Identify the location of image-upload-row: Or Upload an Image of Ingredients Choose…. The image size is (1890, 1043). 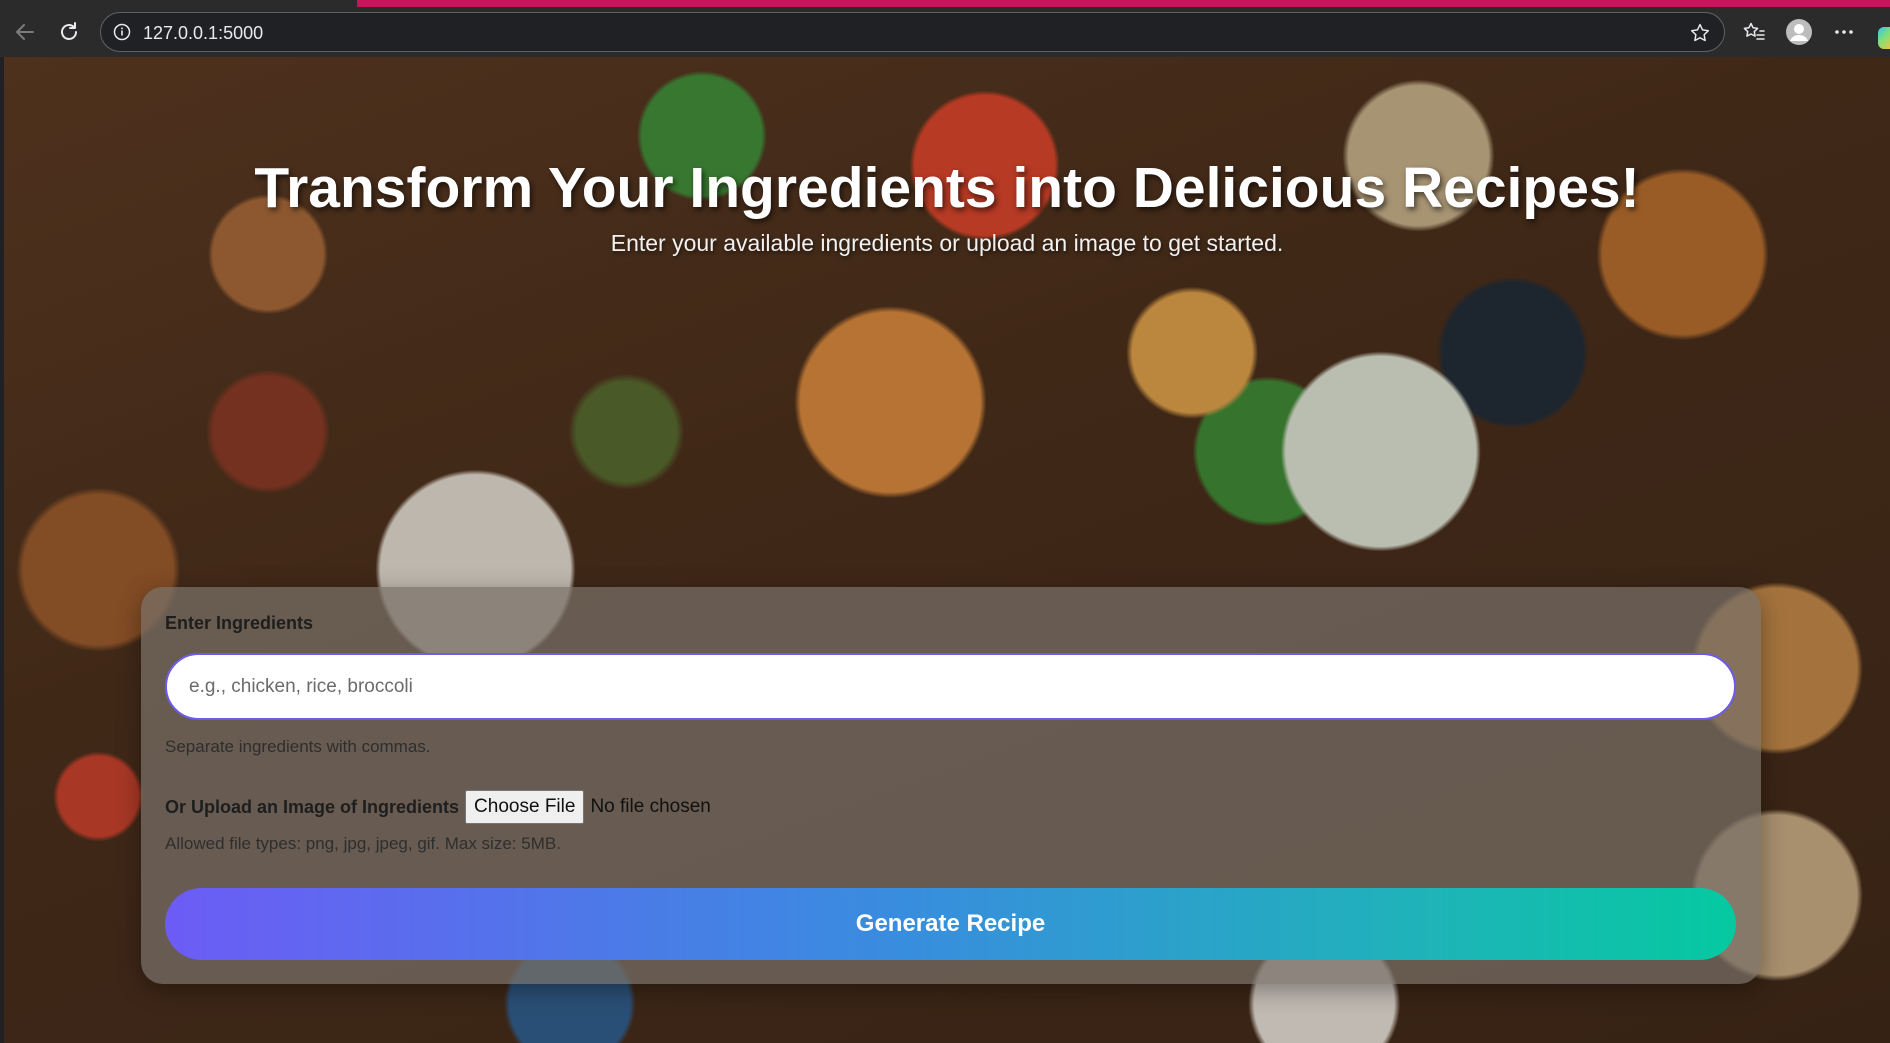
(438, 807).